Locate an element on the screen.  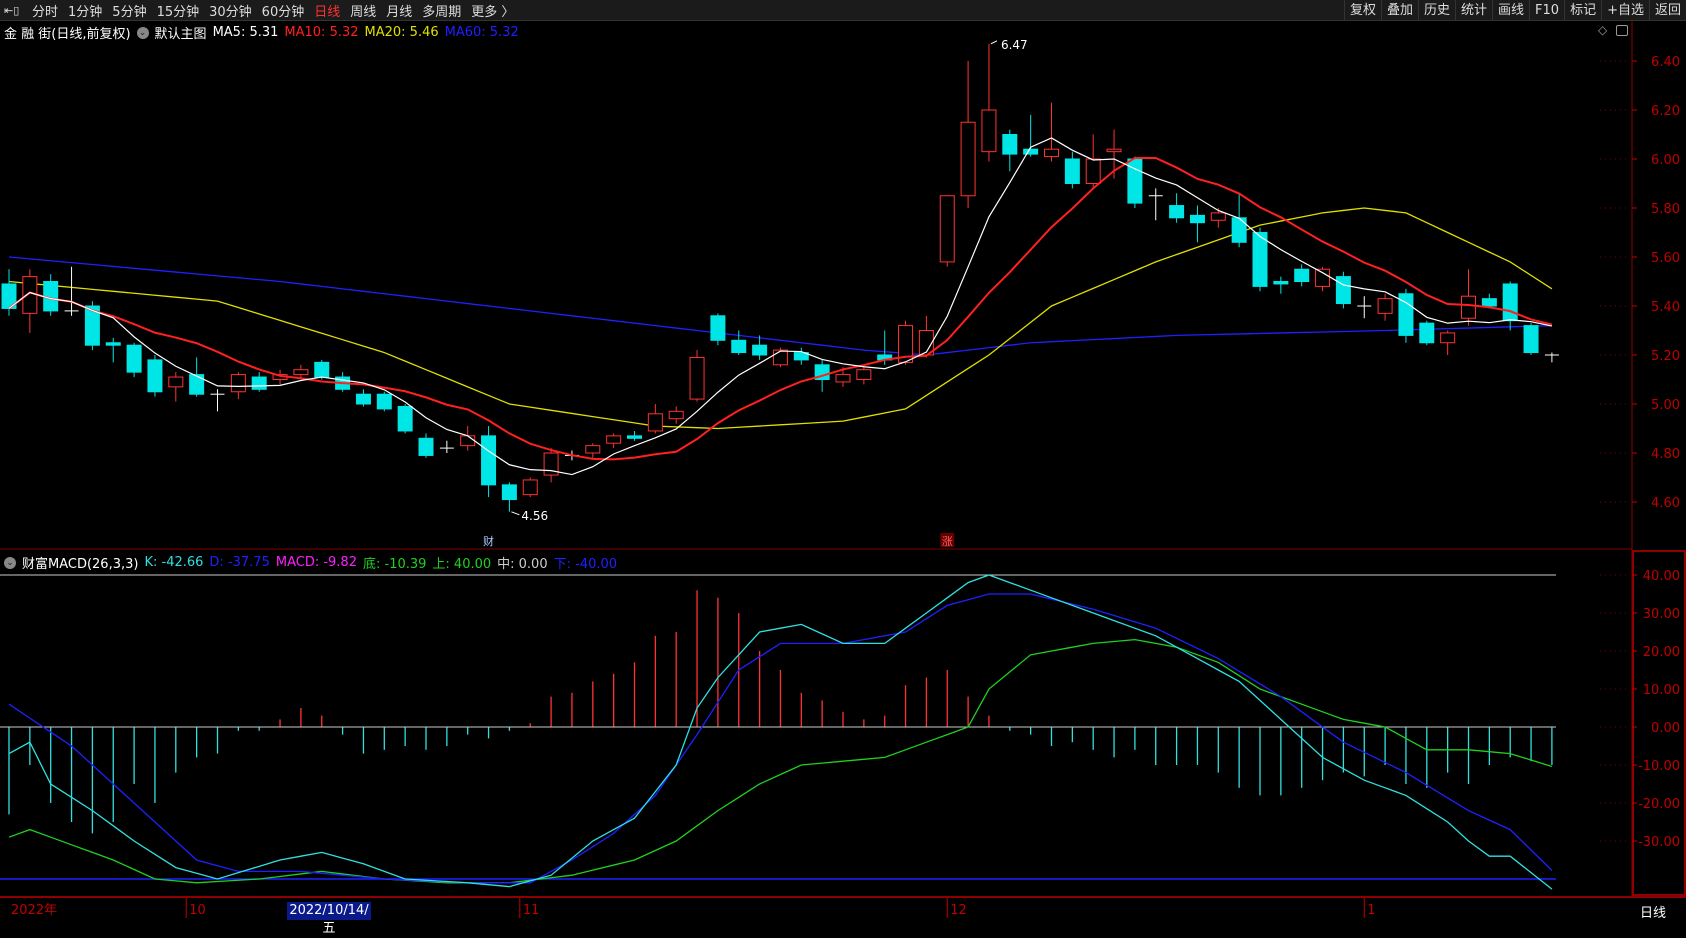
main-chart-selector: 默认主图 is located at coordinates (181, 32).